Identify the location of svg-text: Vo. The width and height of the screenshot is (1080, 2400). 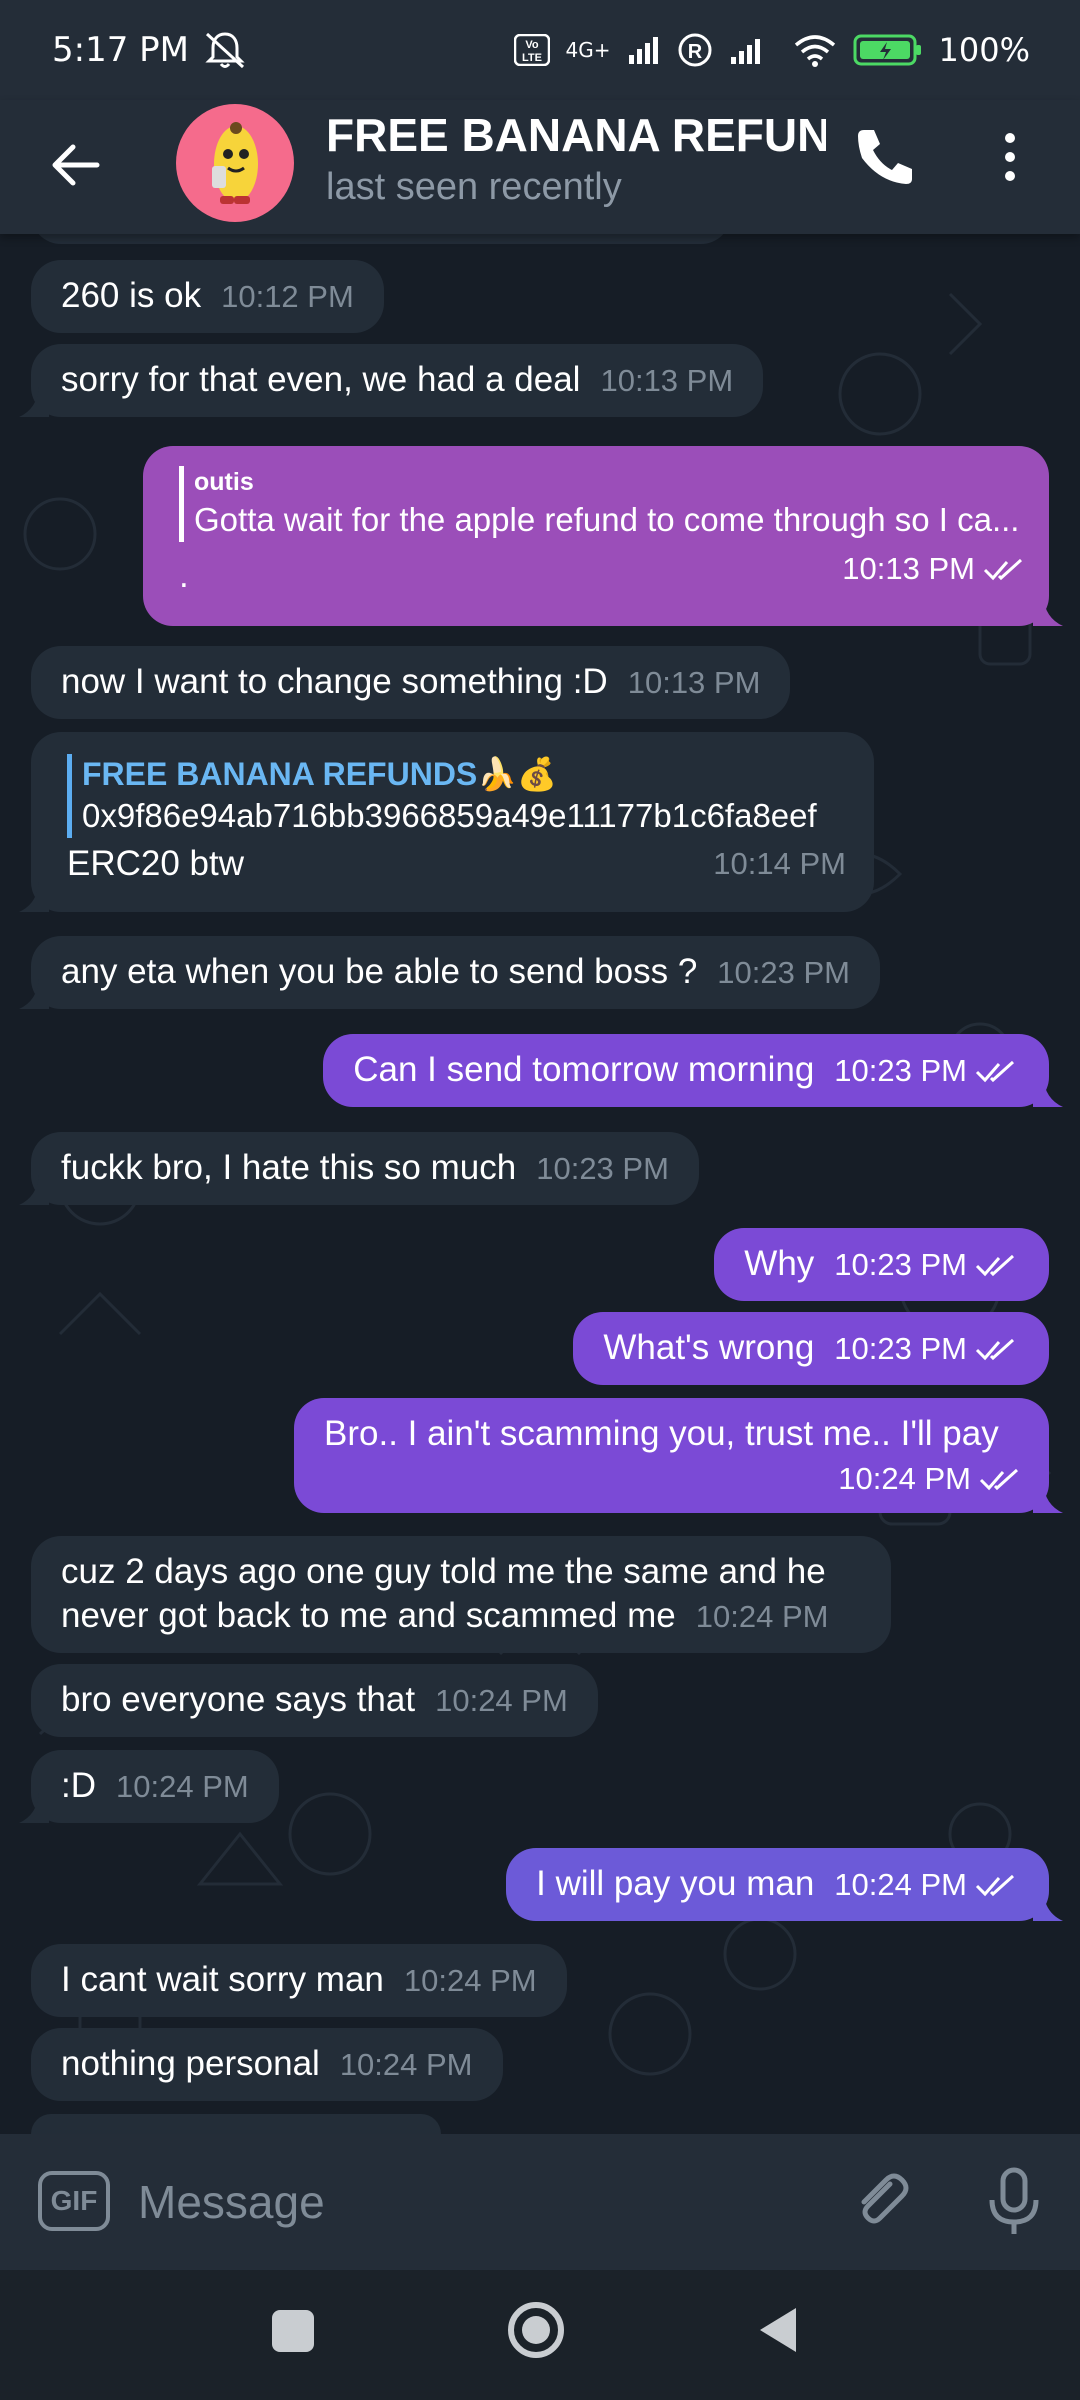
(532, 45).